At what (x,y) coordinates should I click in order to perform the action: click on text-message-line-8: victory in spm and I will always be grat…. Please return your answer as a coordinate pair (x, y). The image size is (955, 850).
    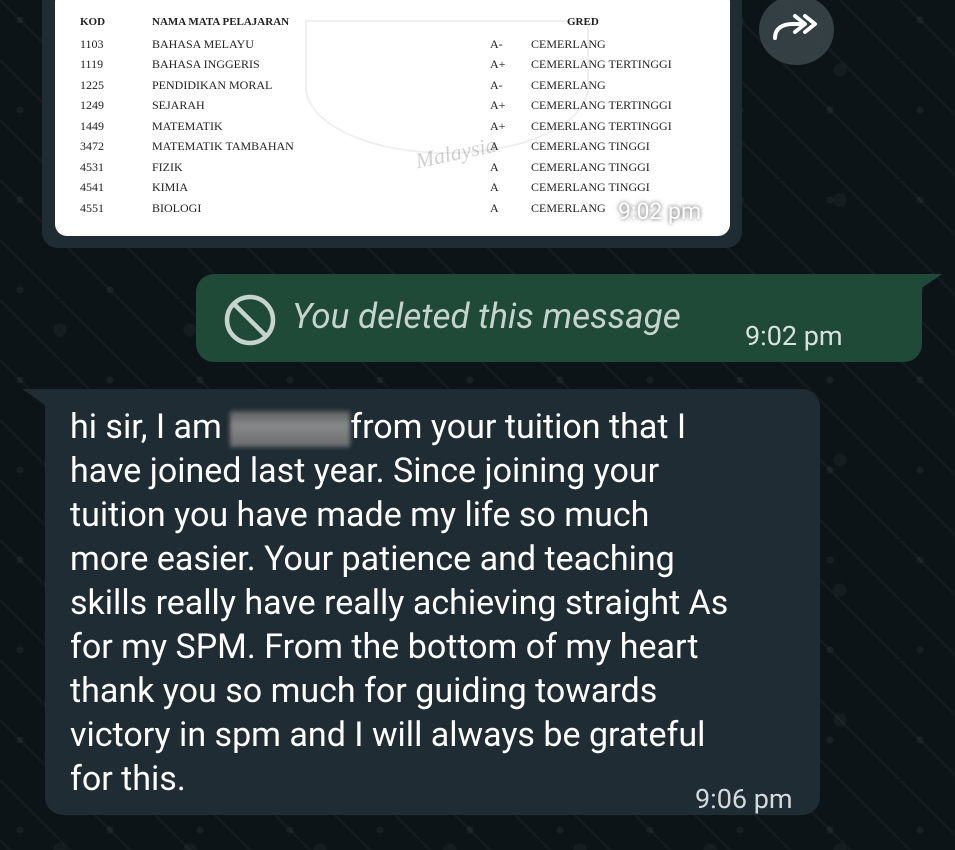
    Looking at the image, I should click on (388, 735).